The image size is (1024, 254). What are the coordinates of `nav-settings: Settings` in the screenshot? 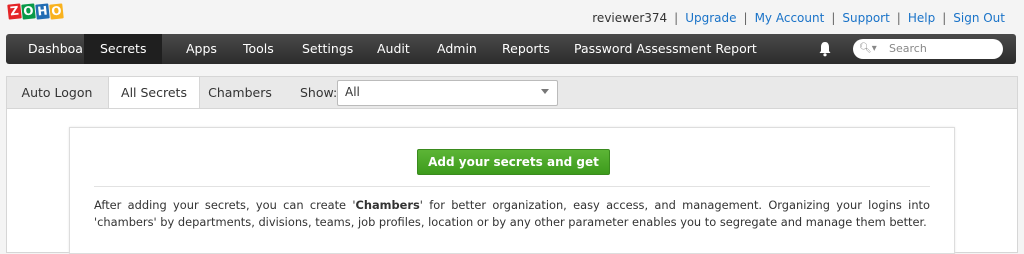 It's located at (327, 49).